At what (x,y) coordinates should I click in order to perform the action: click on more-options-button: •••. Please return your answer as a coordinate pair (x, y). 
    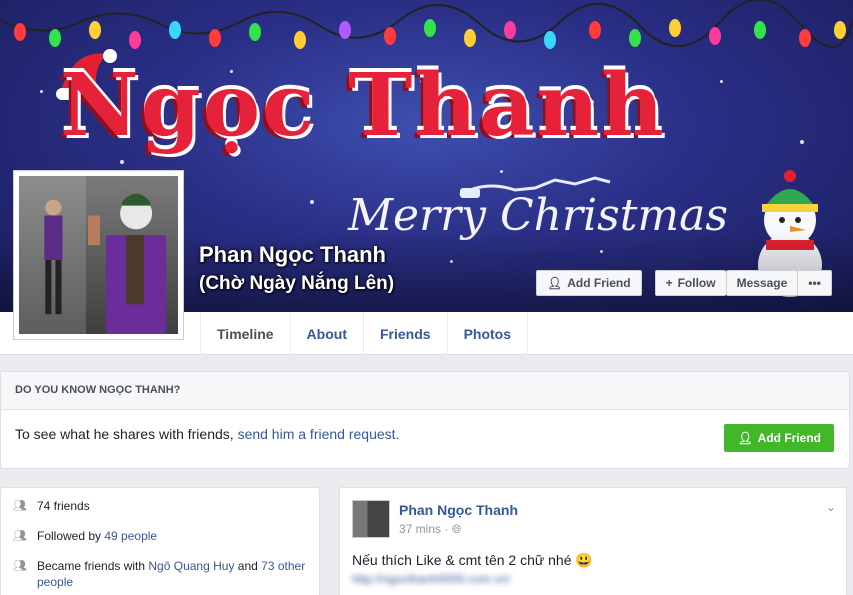
    Looking at the image, I should click on (814, 283).